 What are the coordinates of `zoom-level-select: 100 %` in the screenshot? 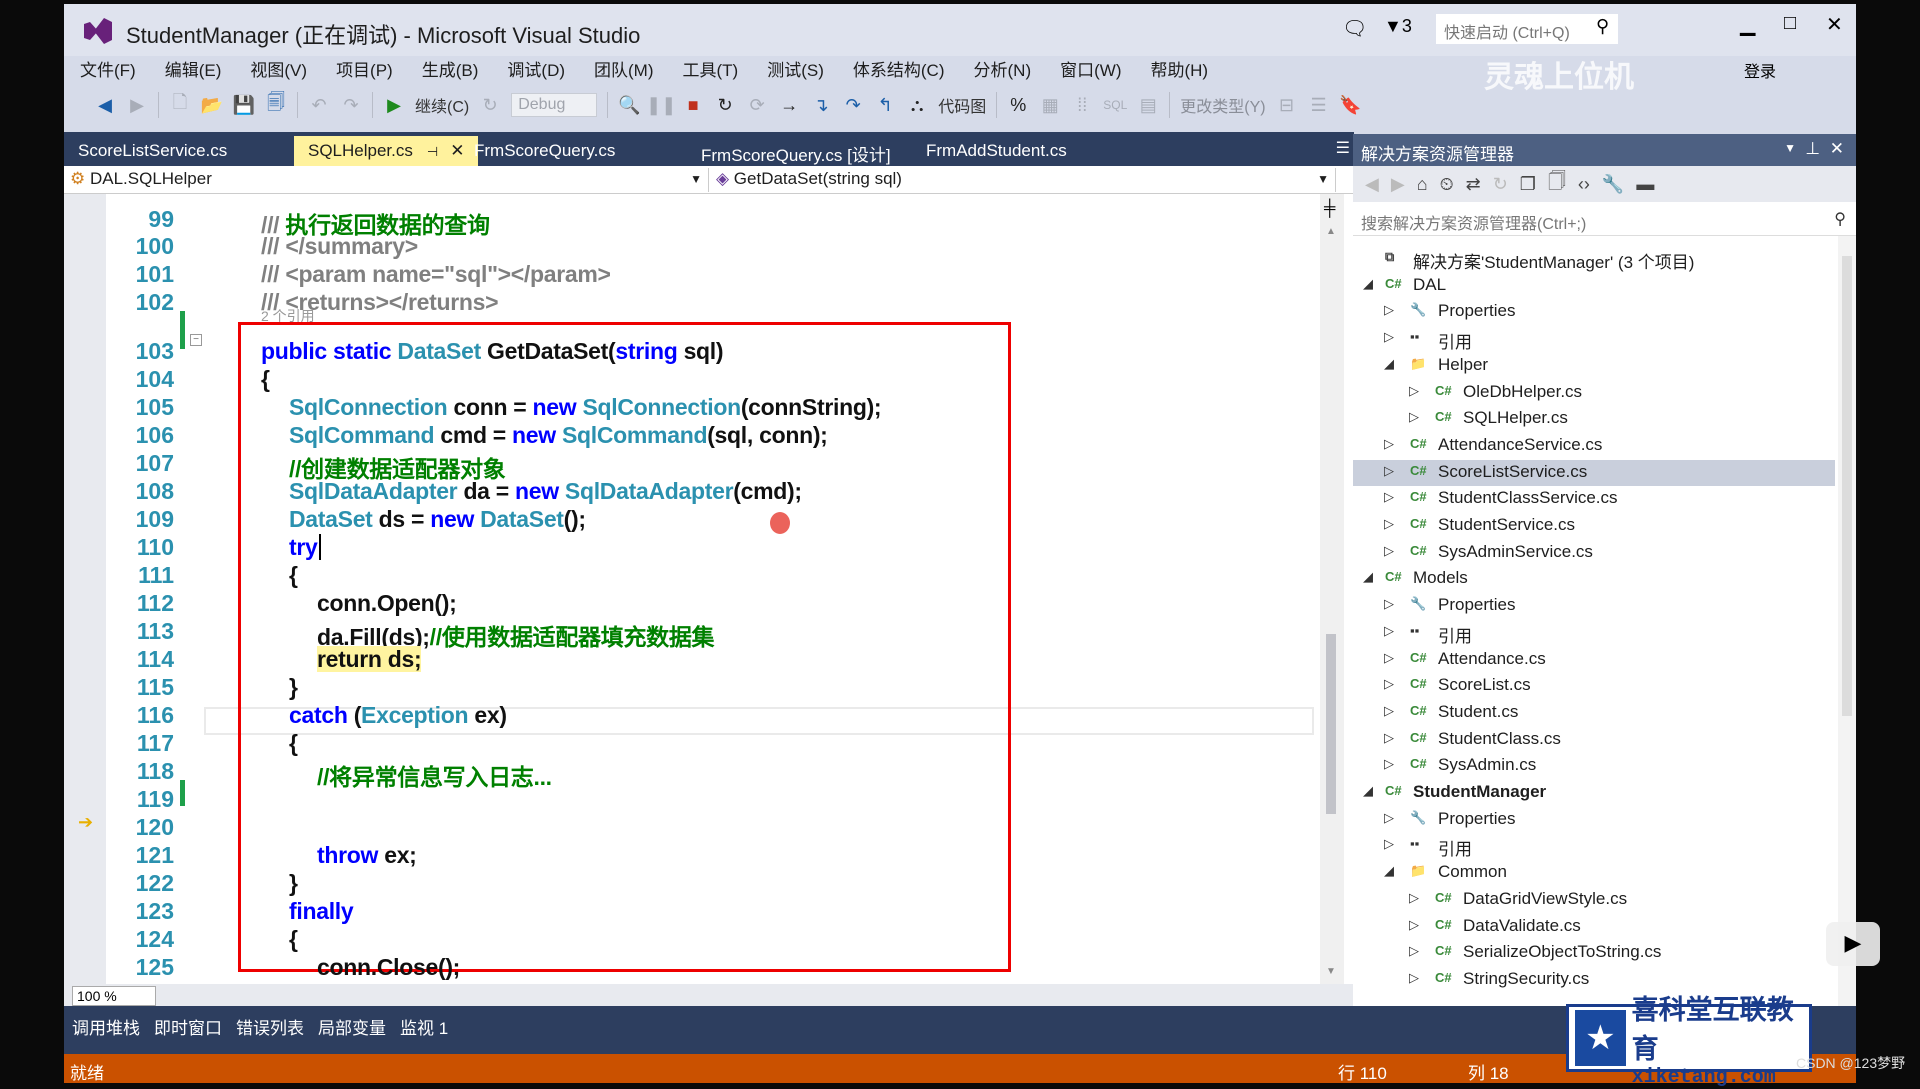 It's located at (114, 996).